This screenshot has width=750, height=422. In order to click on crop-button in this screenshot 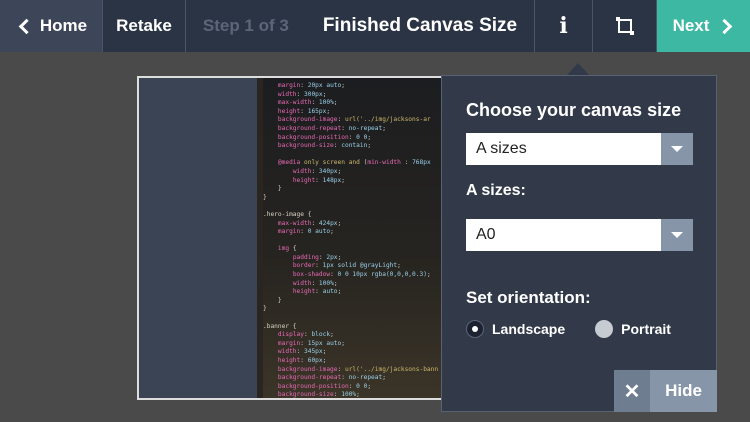, I will do `click(625, 26)`.